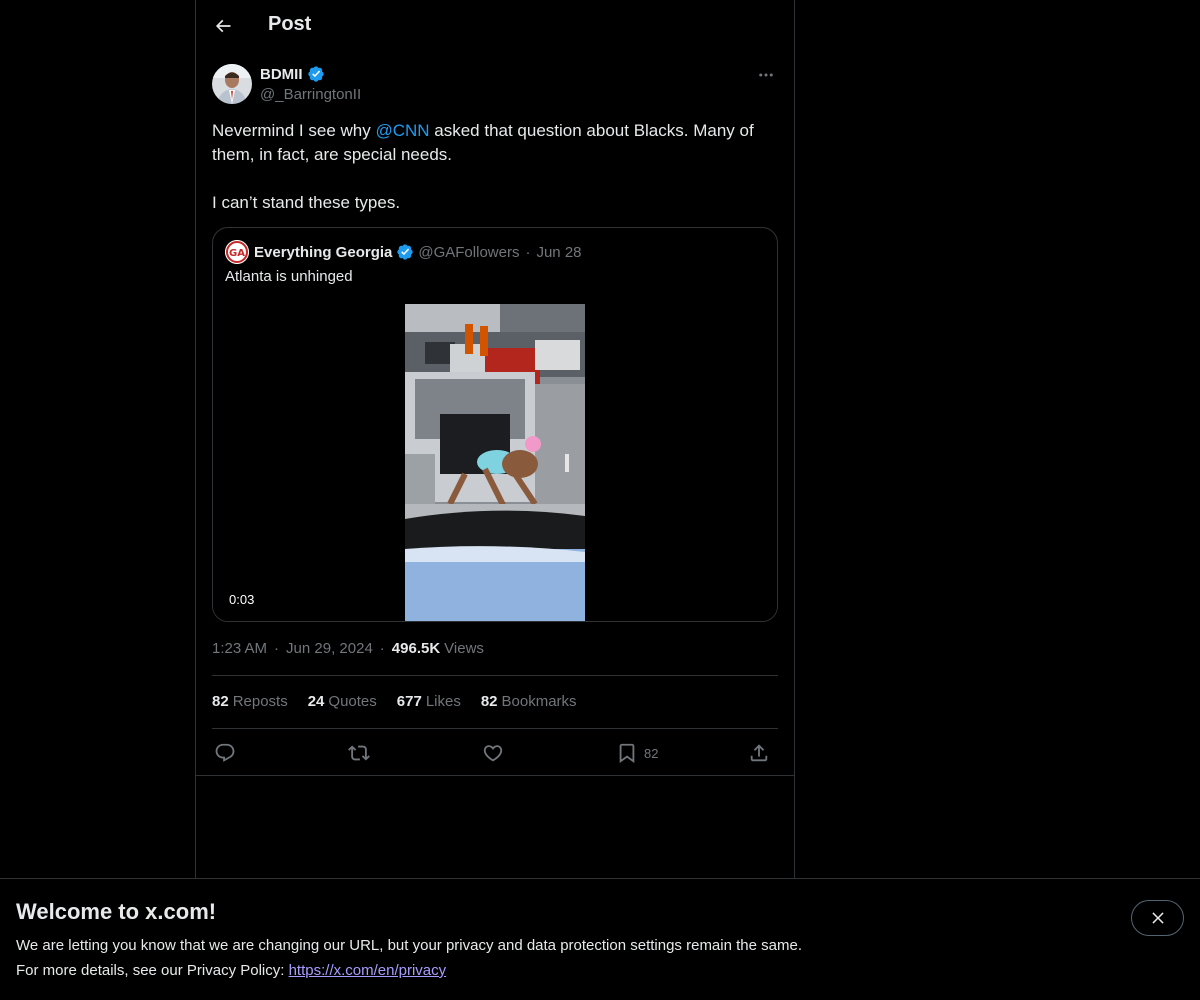 This screenshot has width=1200, height=1000. I want to click on stat-count: 677, so click(409, 701).